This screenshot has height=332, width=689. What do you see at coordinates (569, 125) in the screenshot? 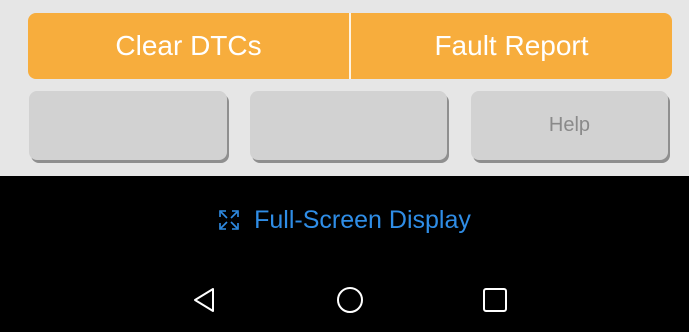
I see `help-button: Help` at bounding box center [569, 125].